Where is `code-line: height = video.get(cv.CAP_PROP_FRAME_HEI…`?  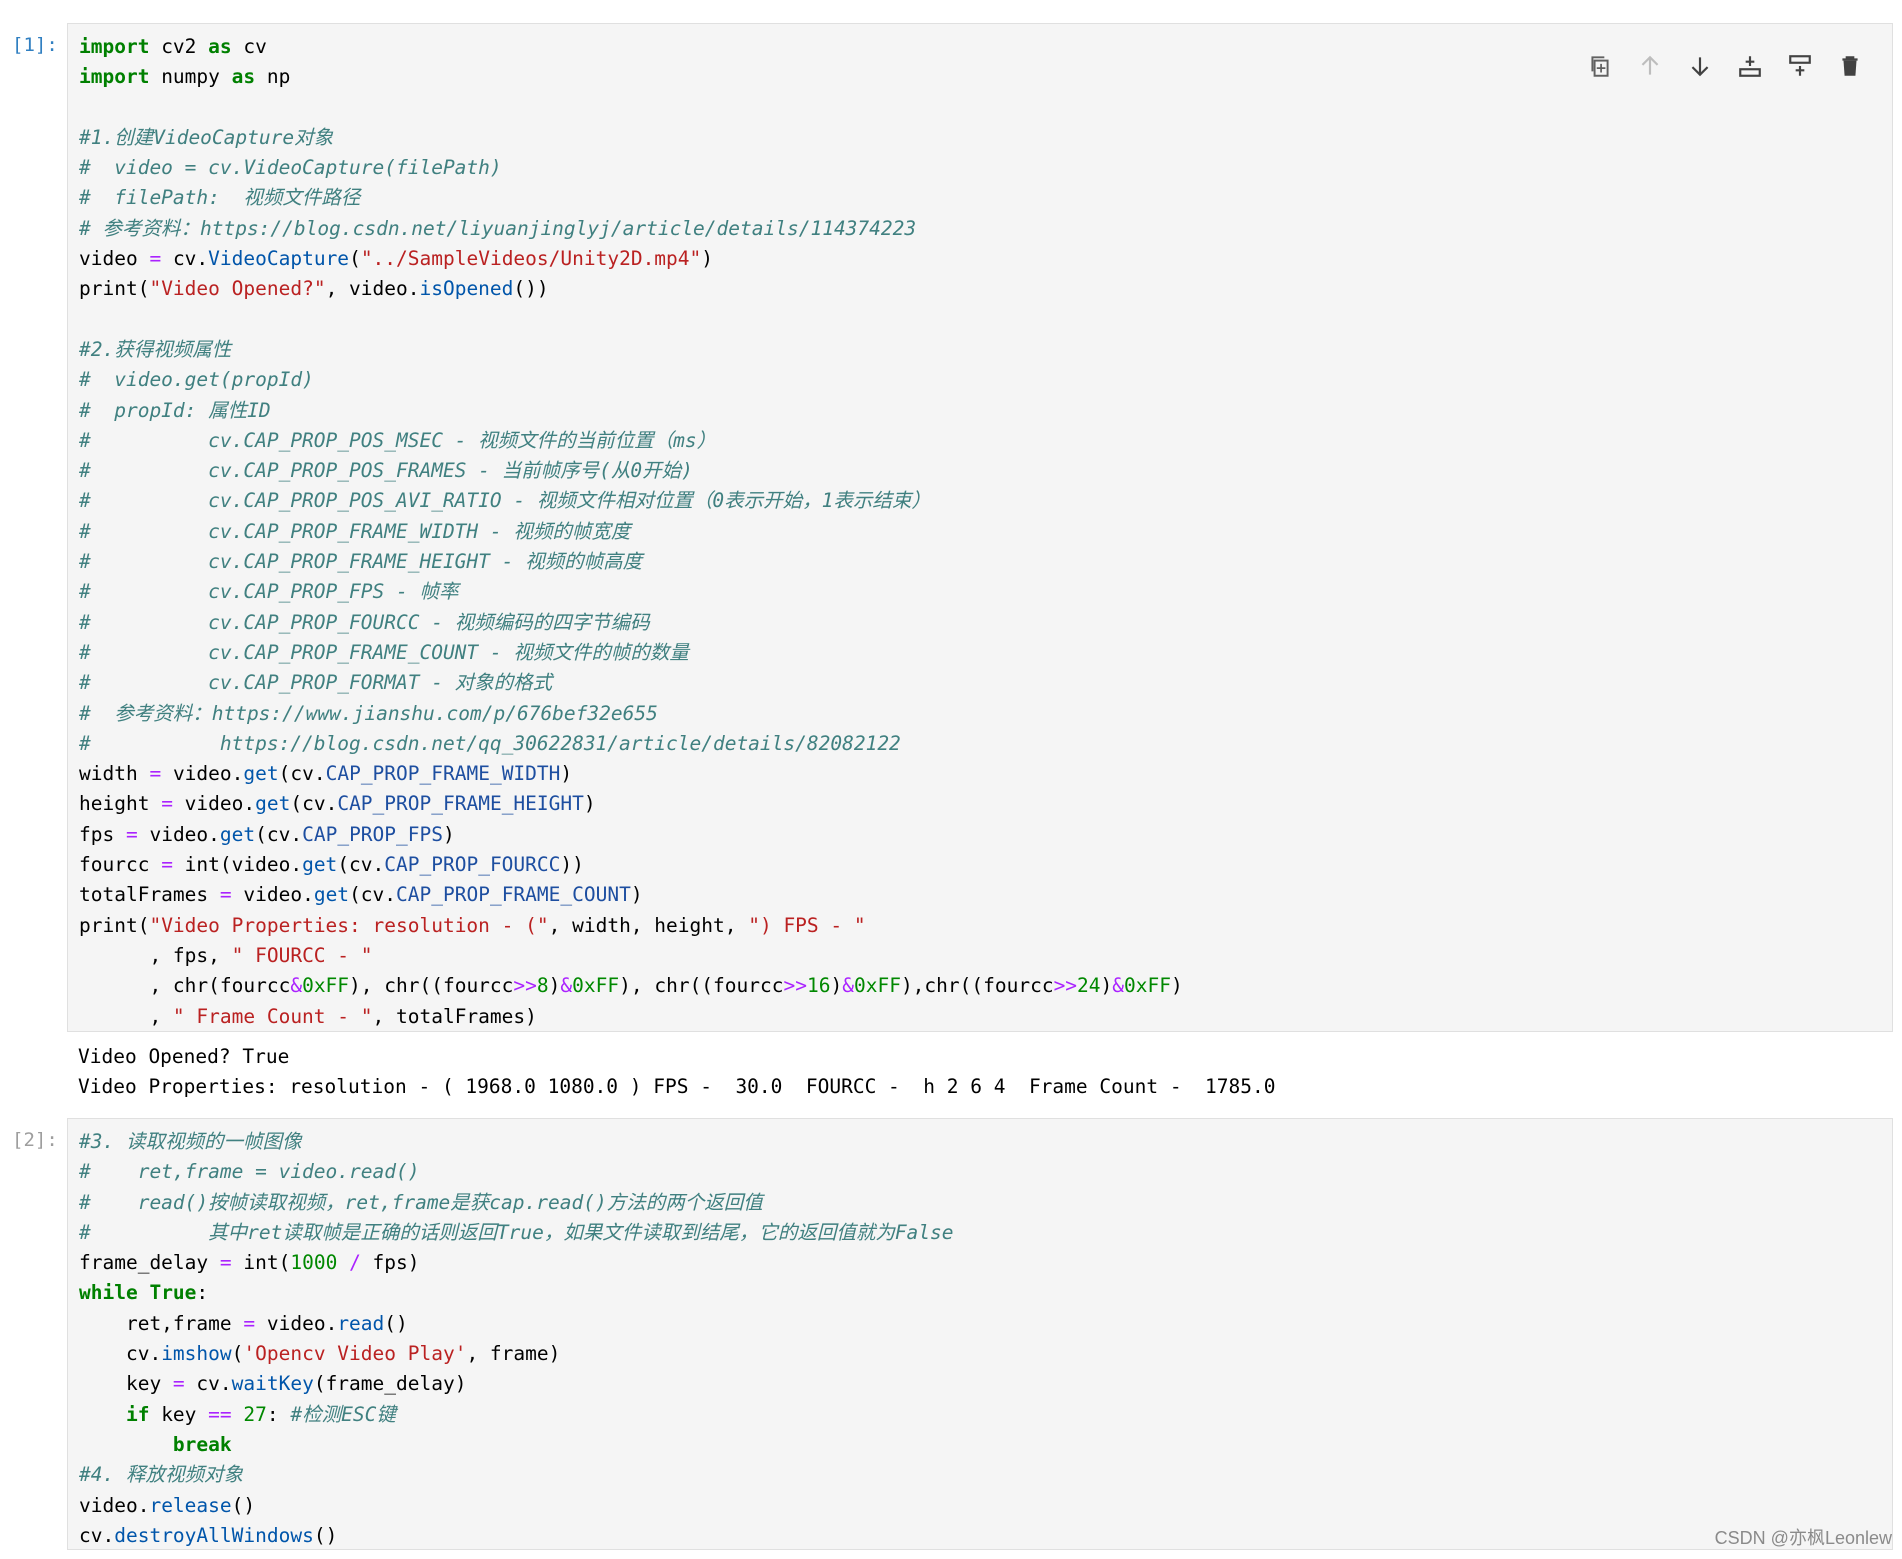 code-line: height = video.get(cv.CAP_PROP_FRAME_HEI… is located at coordinates (980, 804).